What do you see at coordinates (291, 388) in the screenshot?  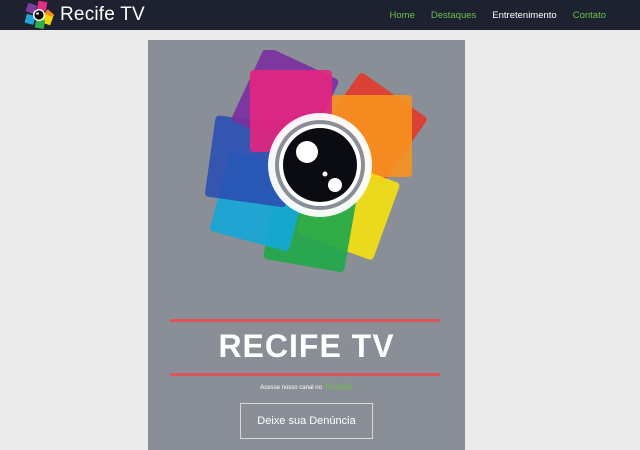 I see `channel-text: Acesse nosso canal no` at bounding box center [291, 388].